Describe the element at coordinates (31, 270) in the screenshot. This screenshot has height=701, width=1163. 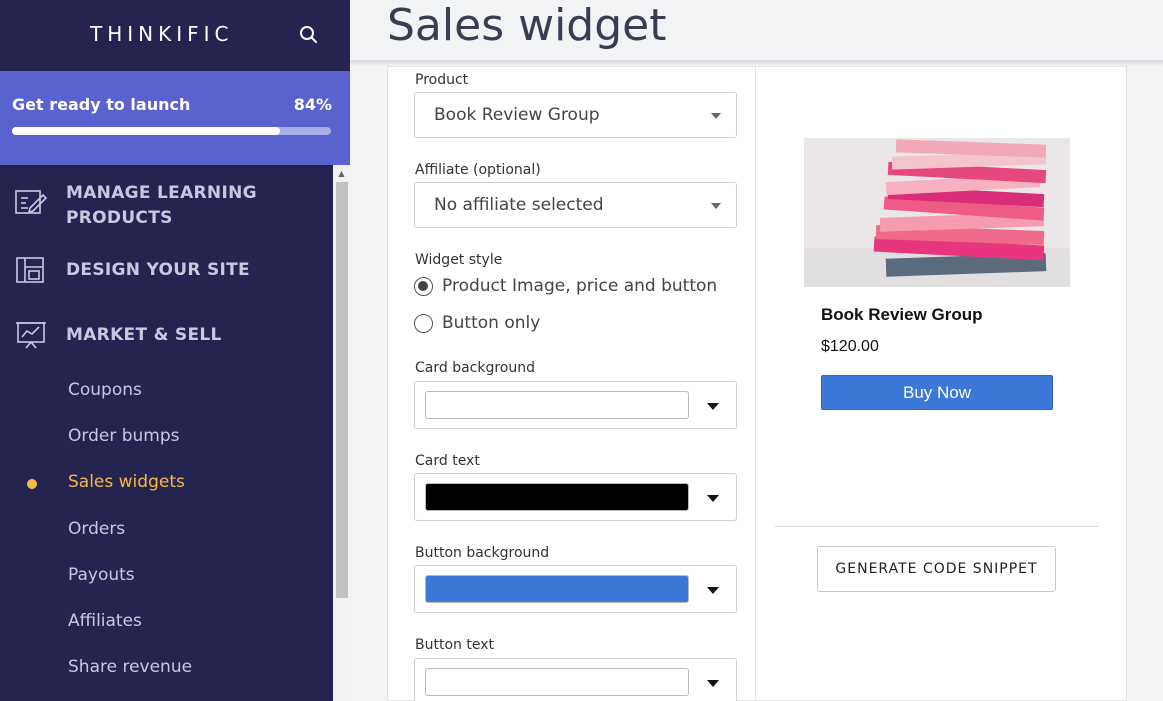
I see `layout-icon` at that location.